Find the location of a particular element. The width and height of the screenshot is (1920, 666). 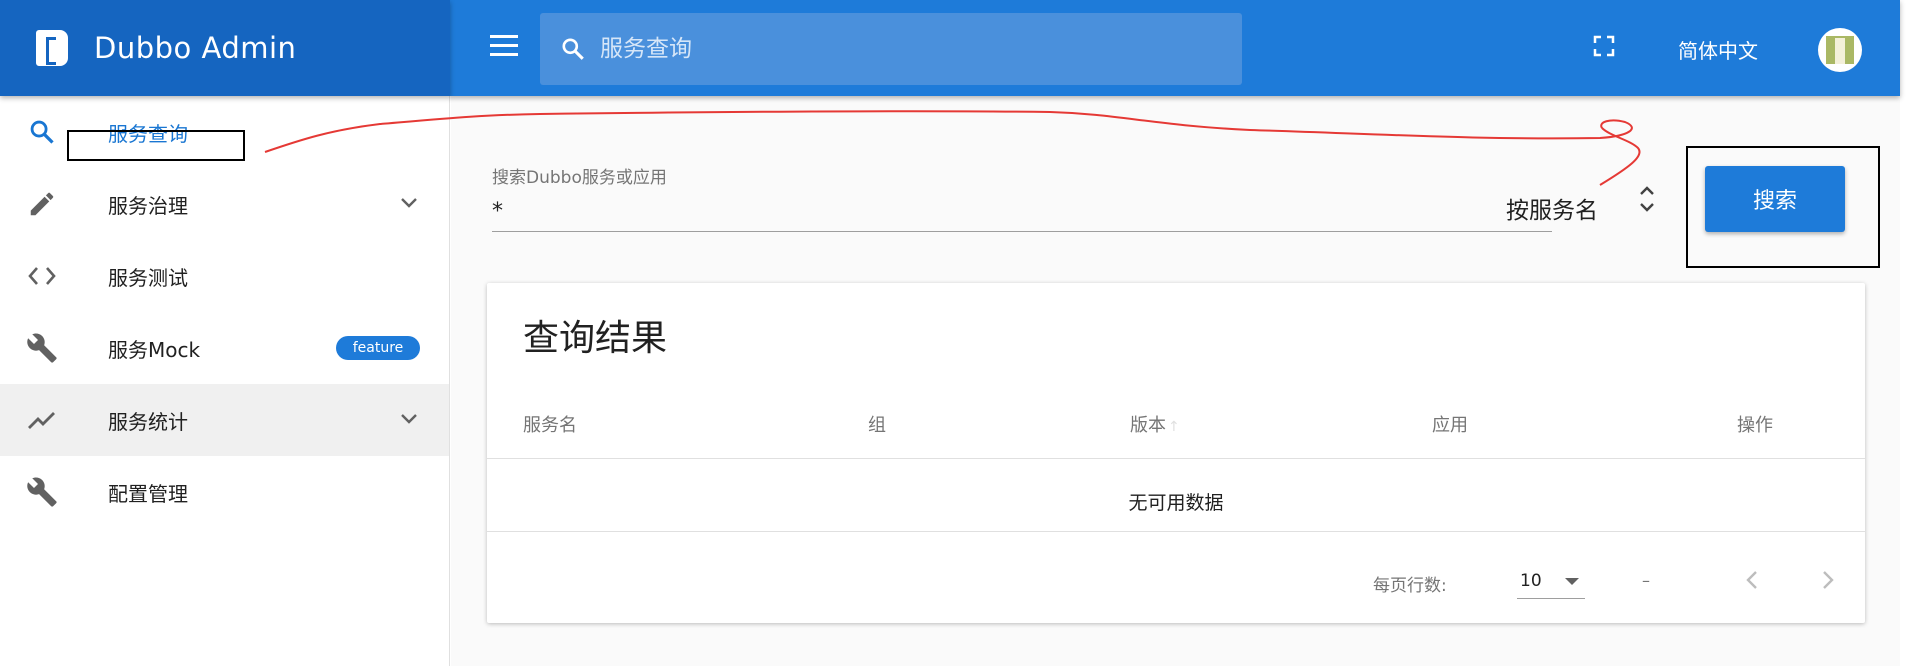

sidebar-item-label: 服务测试 is located at coordinates (148, 277).